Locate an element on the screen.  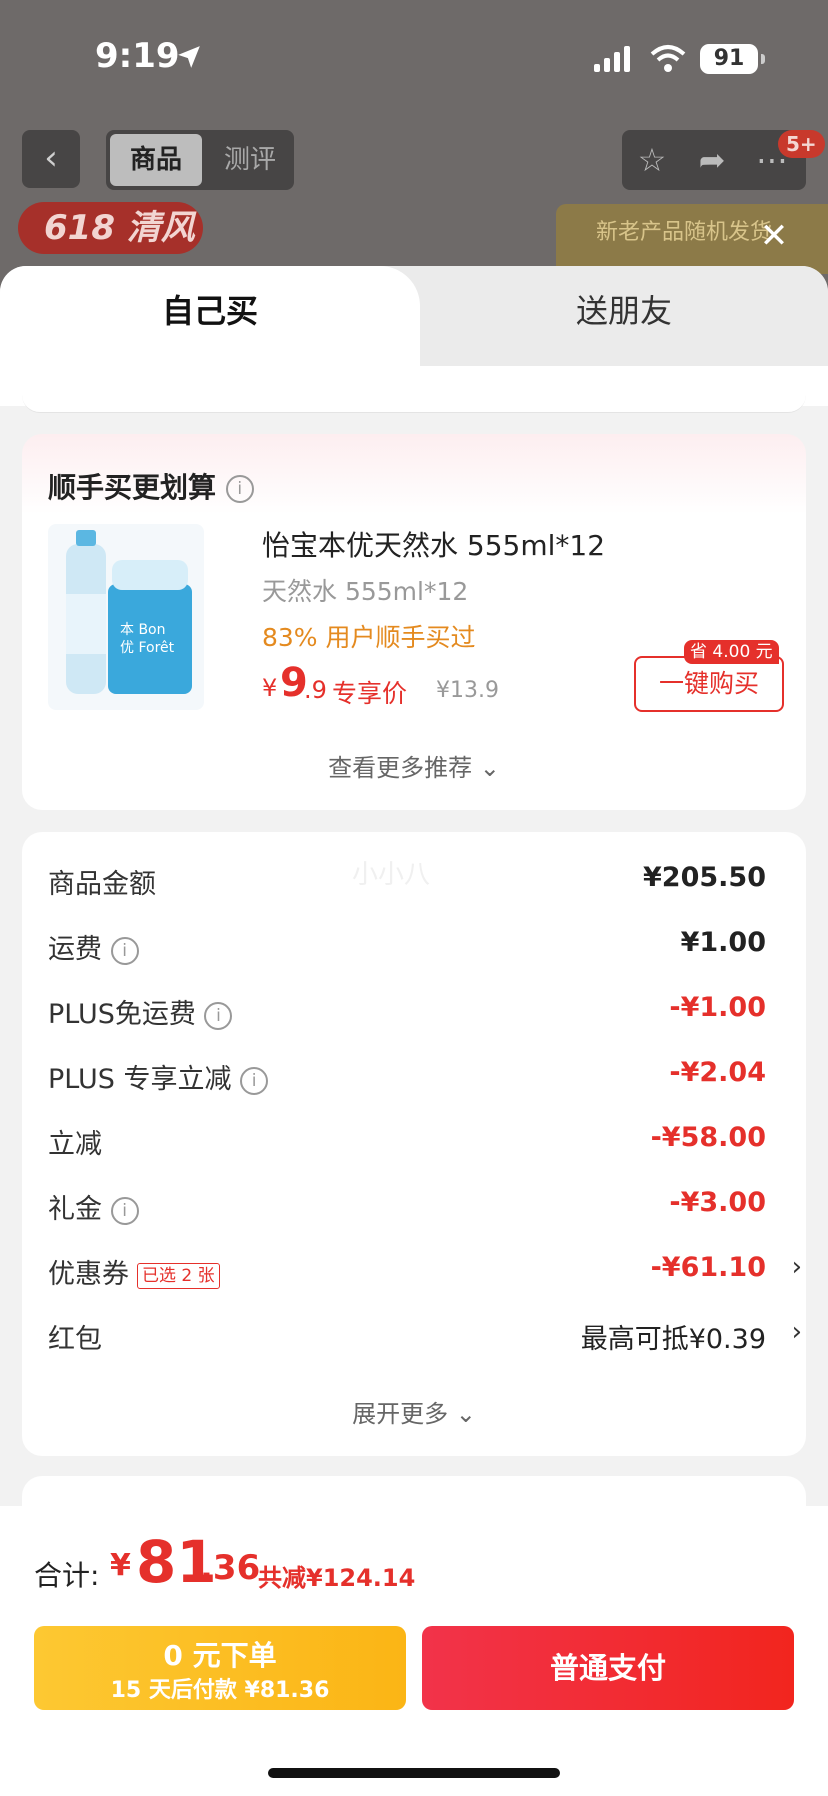
exclusive-price-label: 专享价 is located at coordinates (370, 693).